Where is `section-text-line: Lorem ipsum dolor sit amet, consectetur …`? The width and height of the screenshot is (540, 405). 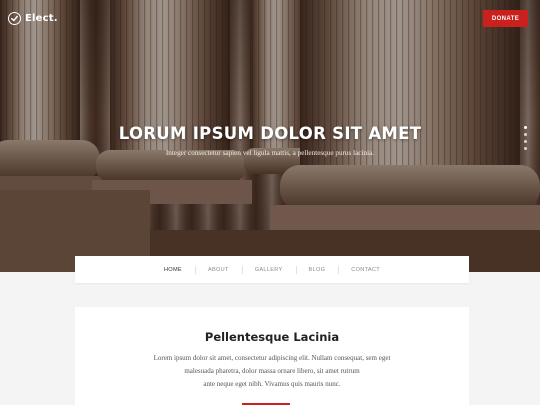 section-text-line: Lorem ipsum dolor sit amet, consectetur … is located at coordinates (272, 358).